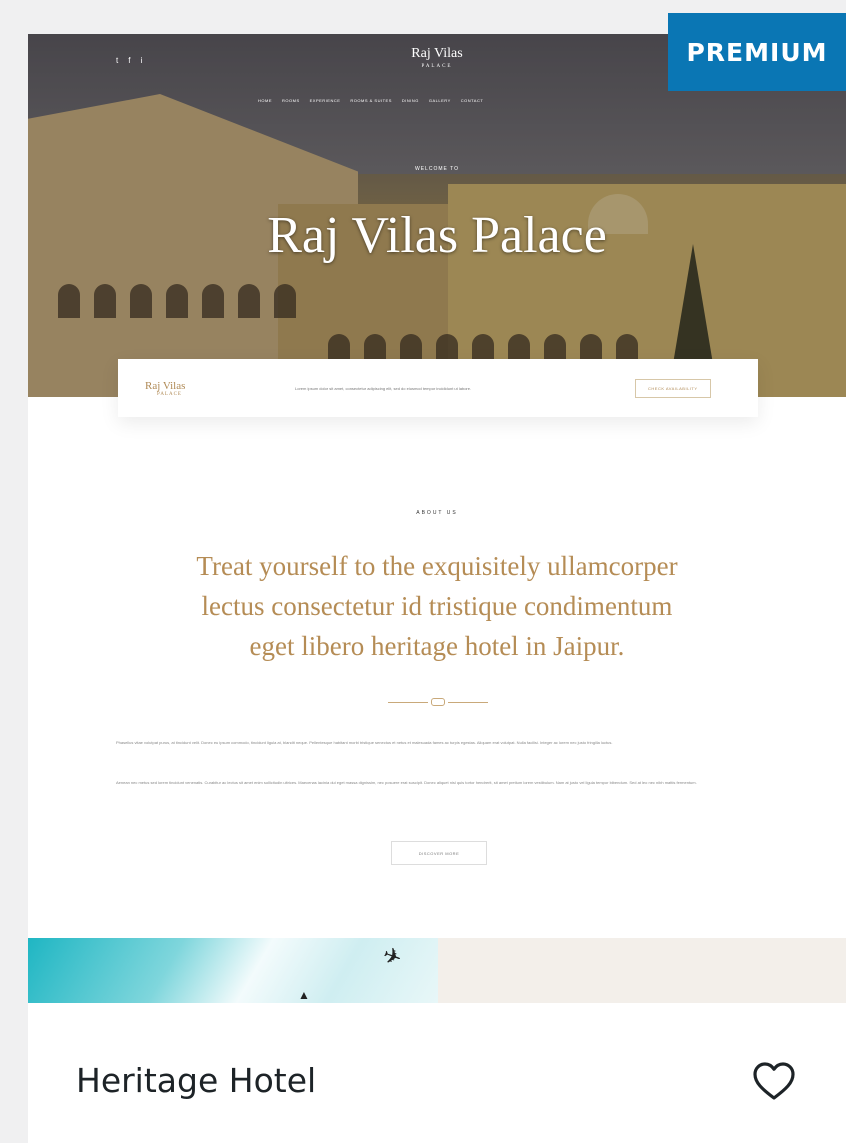 The width and height of the screenshot is (846, 1143). I want to click on nav-item: GALLERY, so click(439, 100).